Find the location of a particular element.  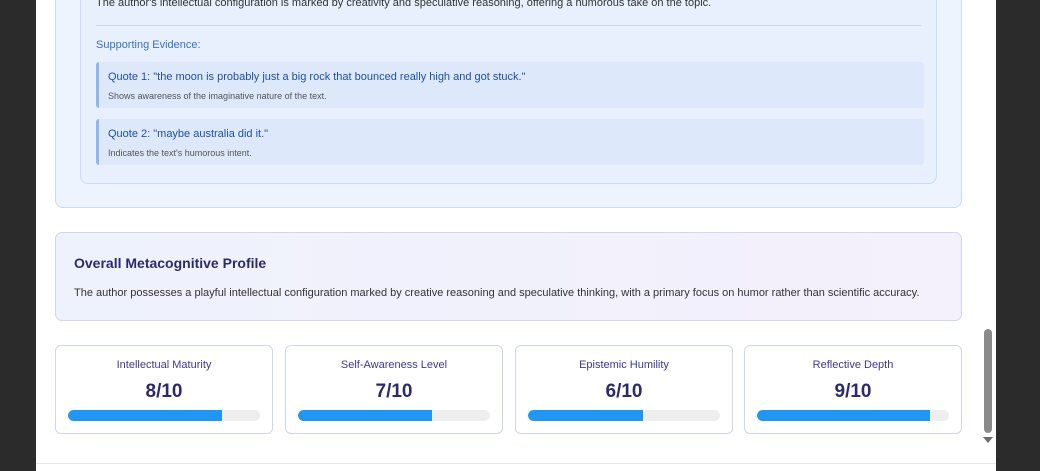

metric-value: 6/10 is located at coordinates (624, 391).